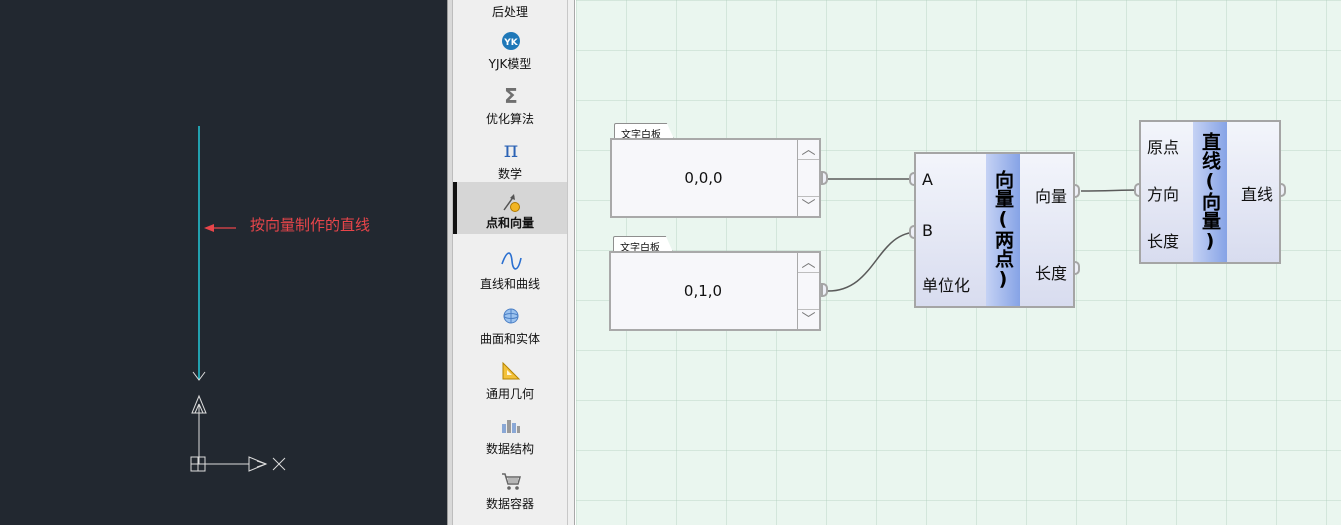  Describe the element at coordinates (509, 504) in the screenshot. I see `category-label: 数据容器` at that location.